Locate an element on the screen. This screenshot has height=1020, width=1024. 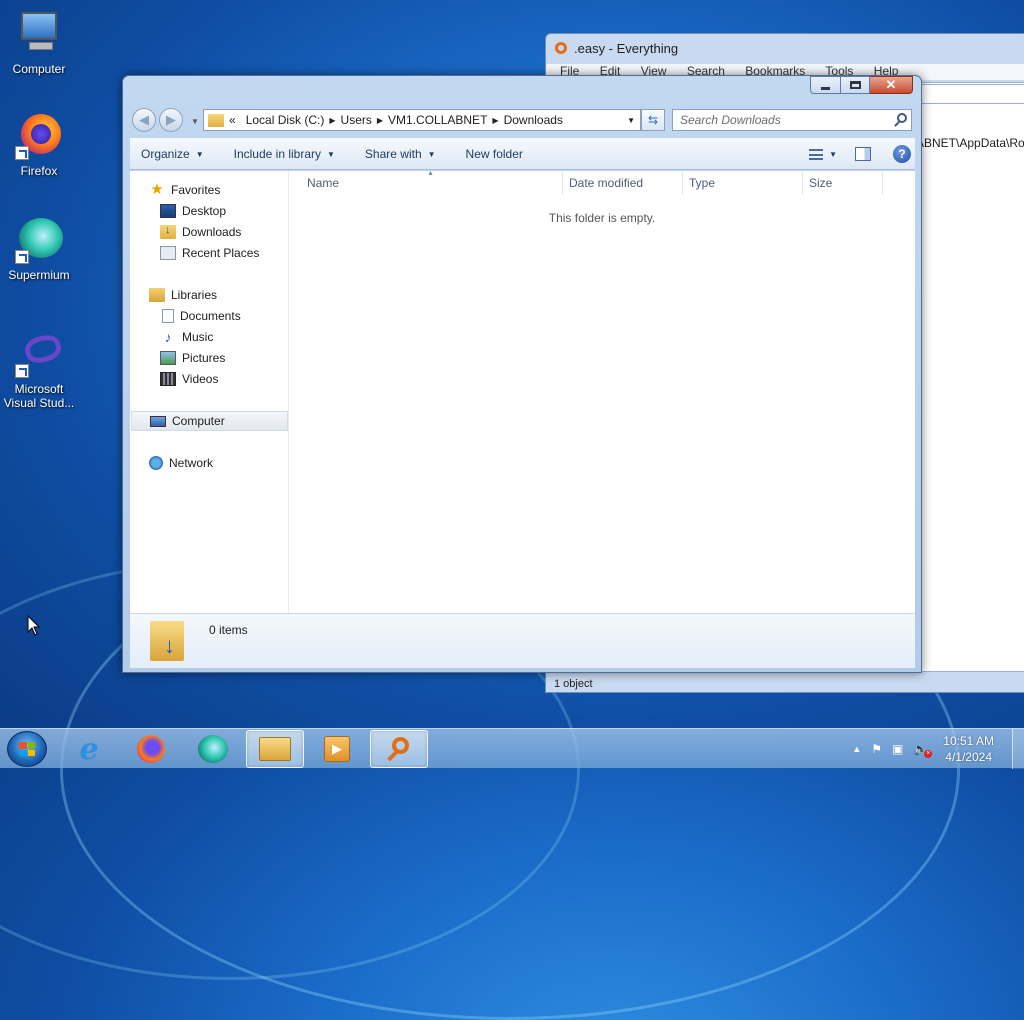
recent-pages-dropdown: ▼ is located at coordinates (195, 121).